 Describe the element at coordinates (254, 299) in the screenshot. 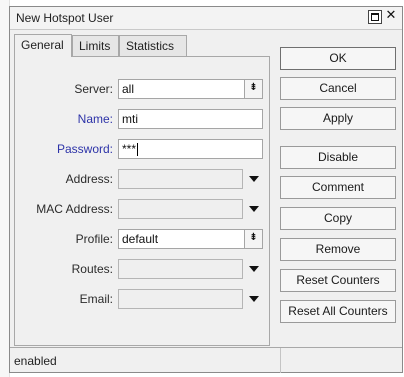

I see `email-expand-icon` at that location.